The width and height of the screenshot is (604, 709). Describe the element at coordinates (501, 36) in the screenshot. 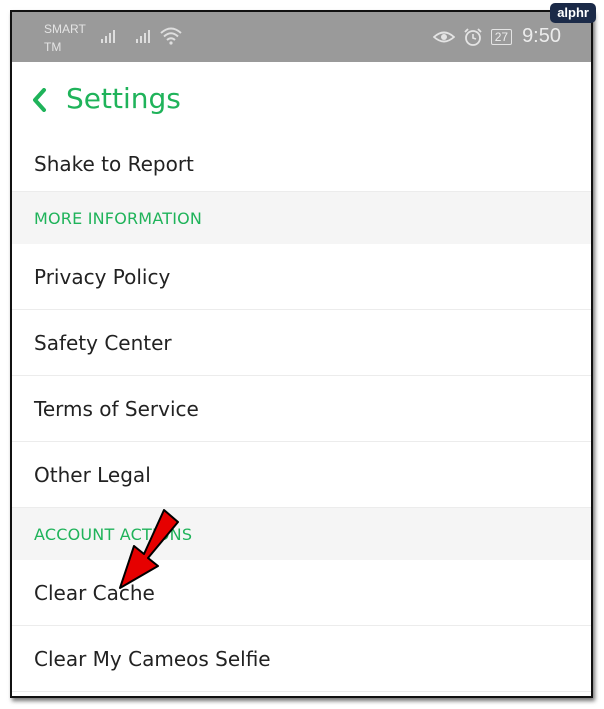

I see `battery-icon: 27` at that location.